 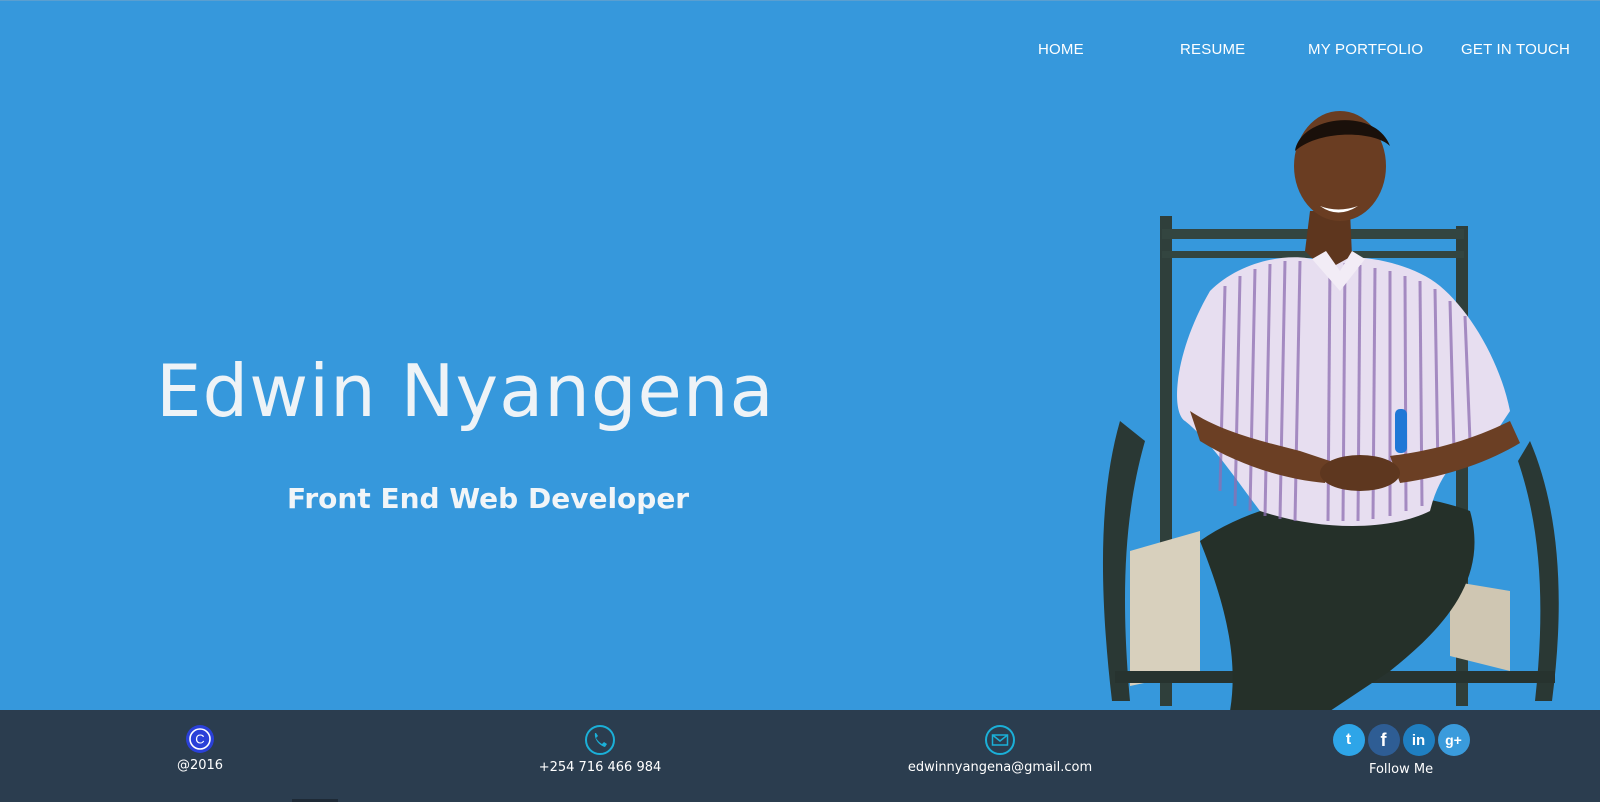 I want to click on svg-text: C, so click(x=199, y=739).